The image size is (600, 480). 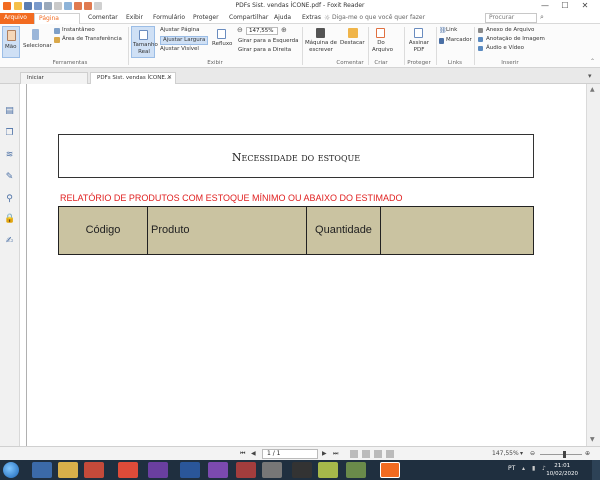 I want to click on language-indicator: PT, so click(x=511, y=468).